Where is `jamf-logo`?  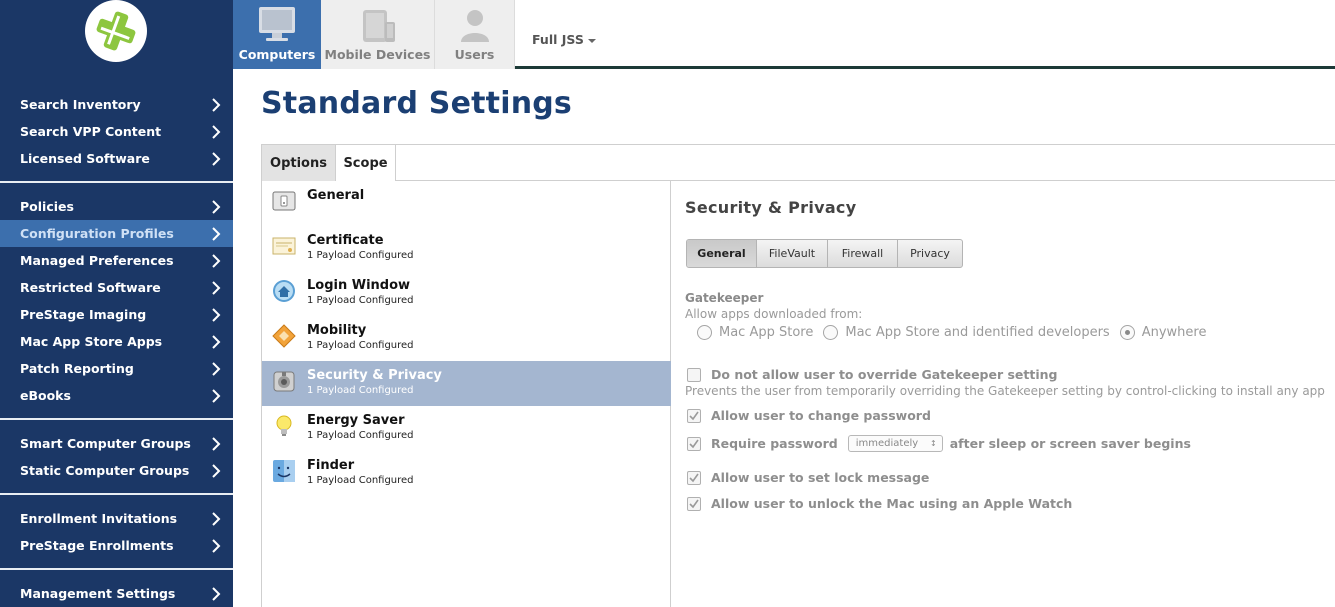
jamf-logo is located at coordinates (116, 31).